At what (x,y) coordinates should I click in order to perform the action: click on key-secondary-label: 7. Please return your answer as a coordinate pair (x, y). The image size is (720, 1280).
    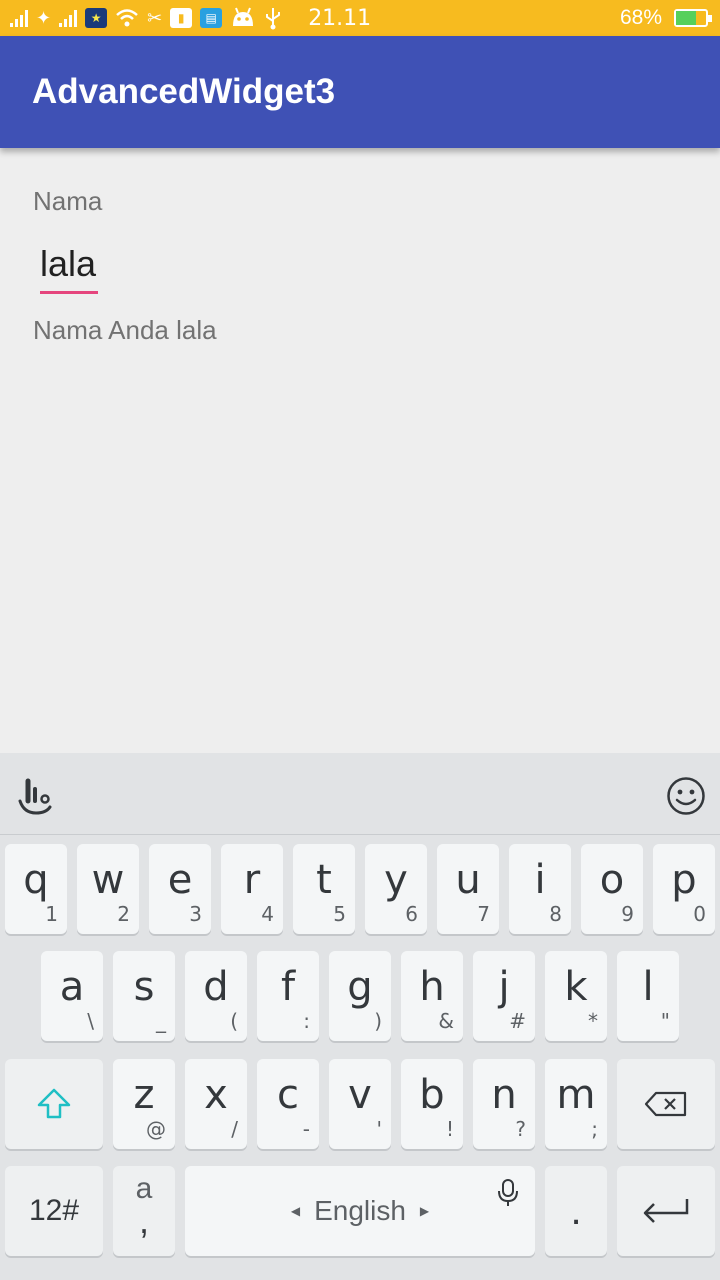
    Looking at the image, I should click on (483, 914).